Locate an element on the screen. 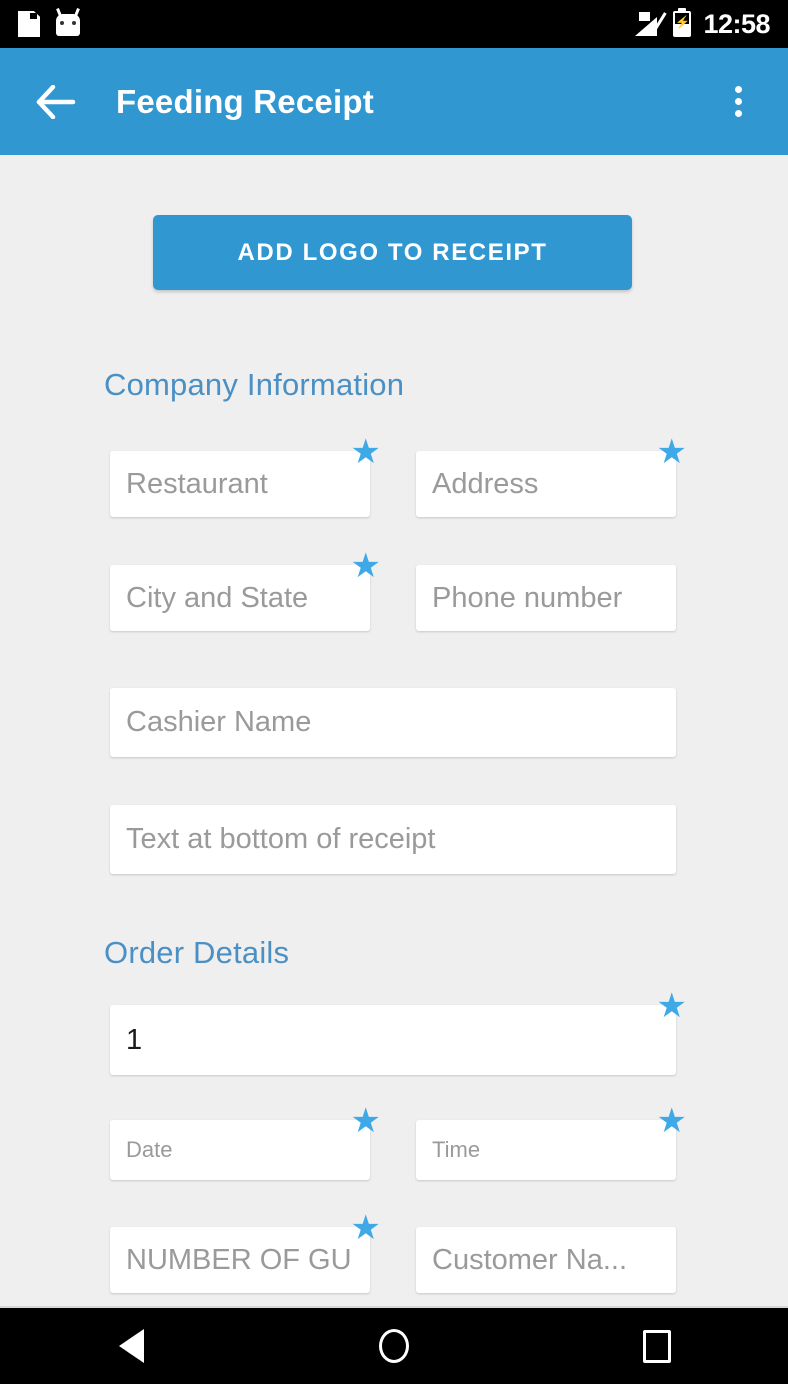 The width and height of the screenshot is (788, 1384). phone-number-field-placeholder: Phone number is located at coordinates (527, 597).